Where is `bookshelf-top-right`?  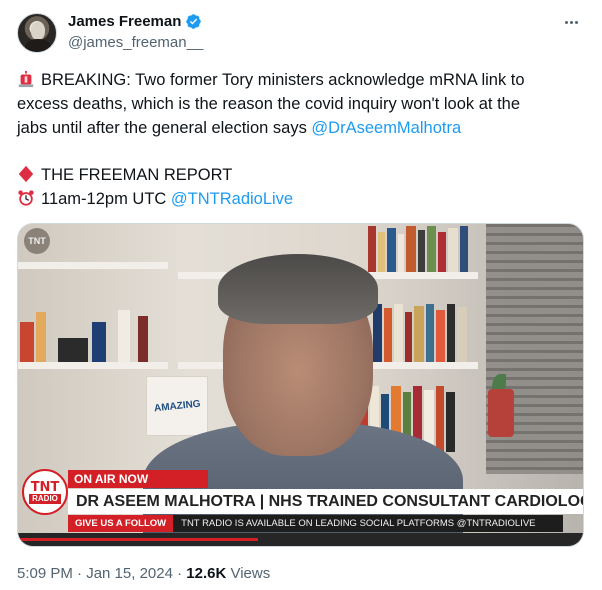 bookshelf-top-right is located at coordinates (423, 248).